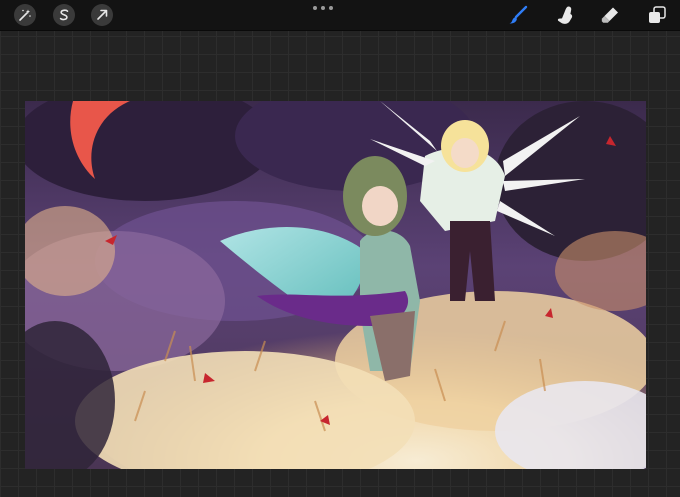  I want to click on selection-icon, so click(64, 15).